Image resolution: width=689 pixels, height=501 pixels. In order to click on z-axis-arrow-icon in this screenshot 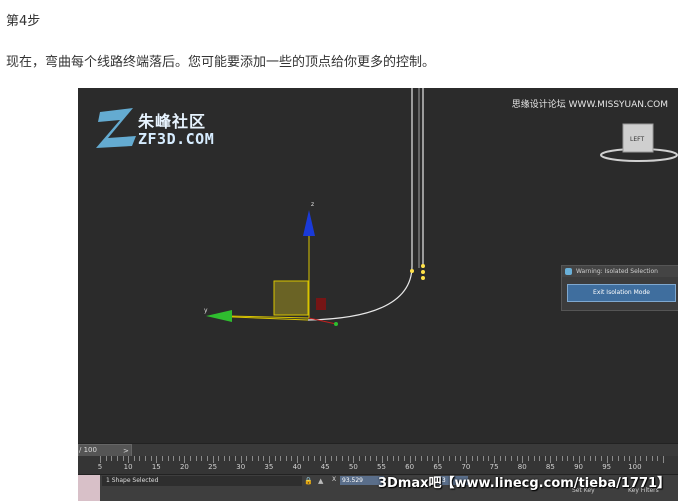, I will do `click(309, 223)`.